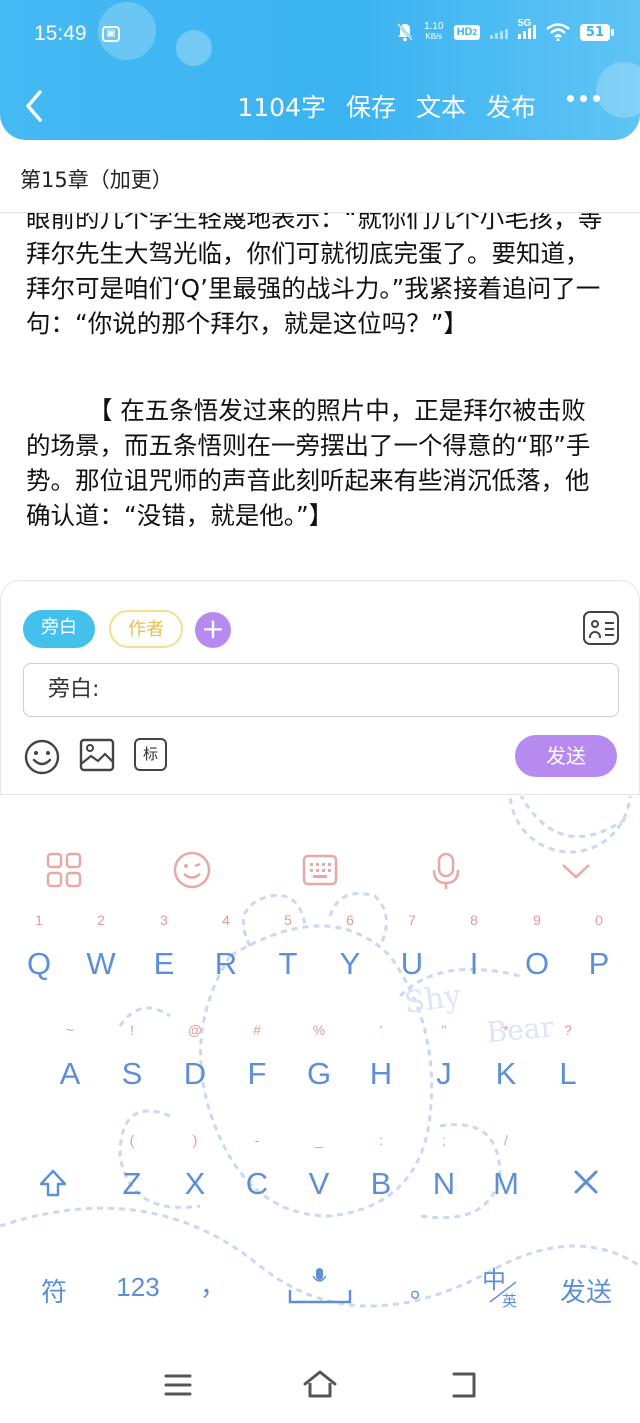 The height and width of the screenshot is (1423, 640). What do you see at coordinates (138, 1287) in the screenshot?
I see `numbers-key: 123` at bounding box center [138, 1287].